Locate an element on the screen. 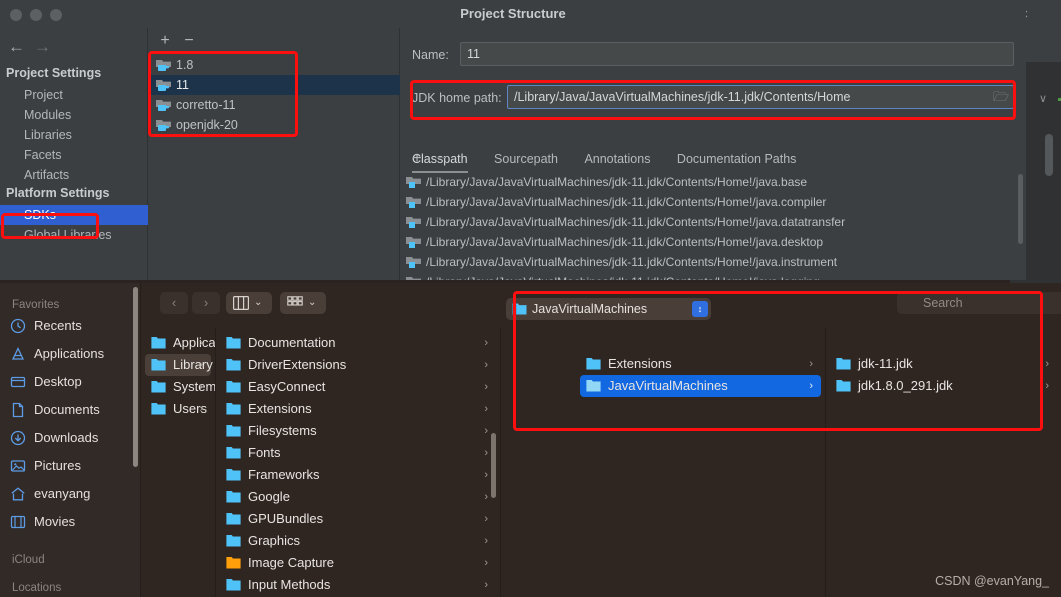  sidebar-section-favorites: Favorites is located at coordinates (36, 305).